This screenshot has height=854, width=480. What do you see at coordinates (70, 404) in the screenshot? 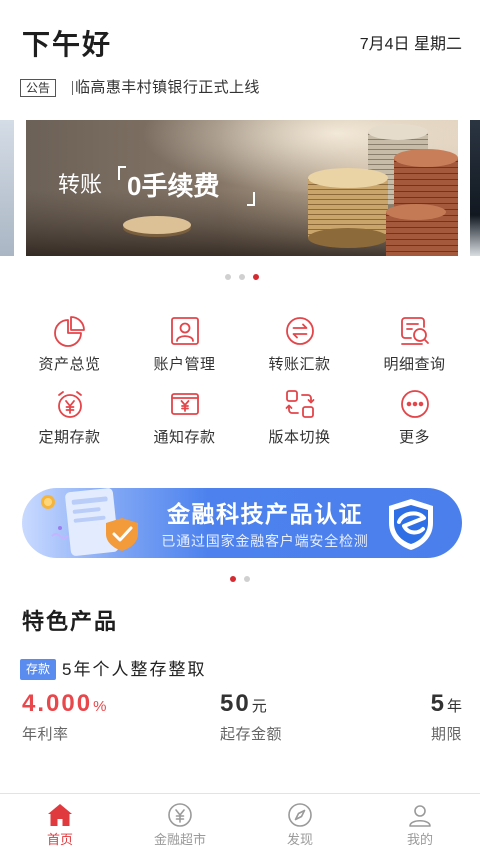
I see `alarm-clock-yuan-icon` at bounding box center [70, 404].